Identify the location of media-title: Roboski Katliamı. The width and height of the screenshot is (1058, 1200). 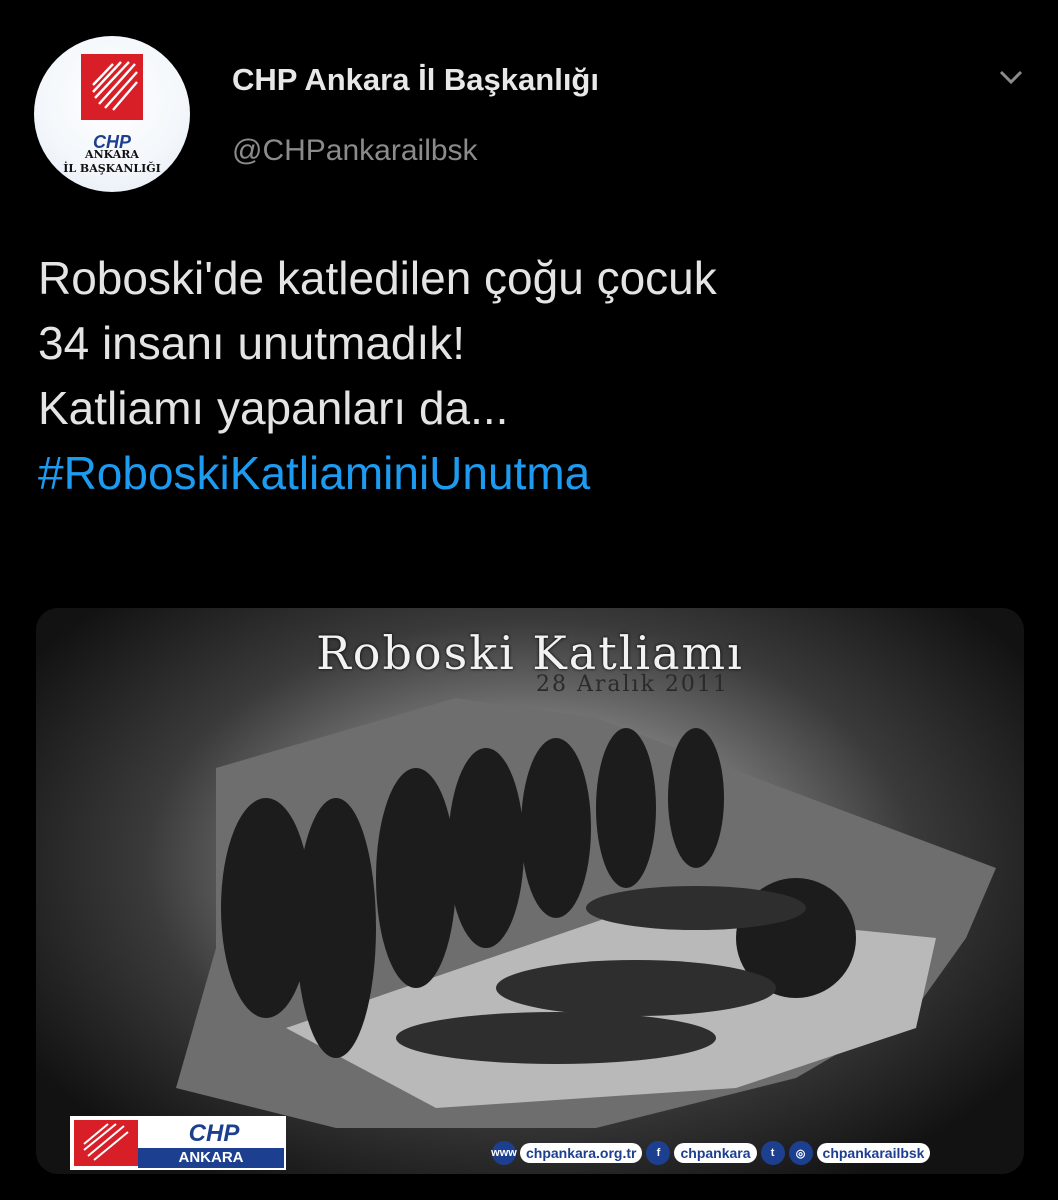
(530, 653).